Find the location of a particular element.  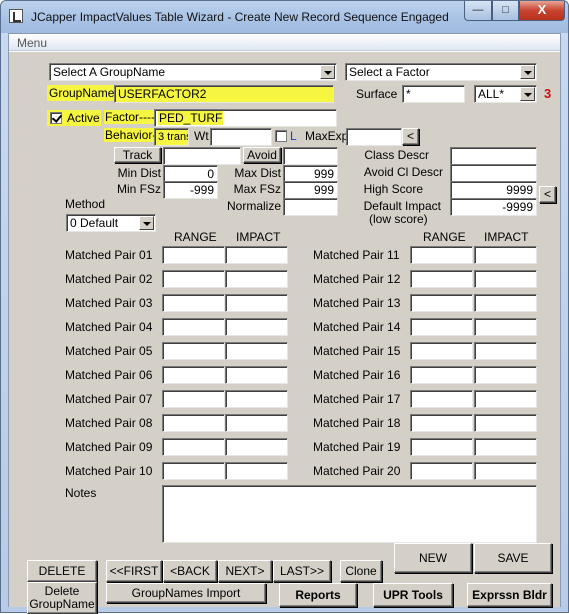

exprssn-bldr-button: Exprssn Bldr is located at coordinates (509, 595).